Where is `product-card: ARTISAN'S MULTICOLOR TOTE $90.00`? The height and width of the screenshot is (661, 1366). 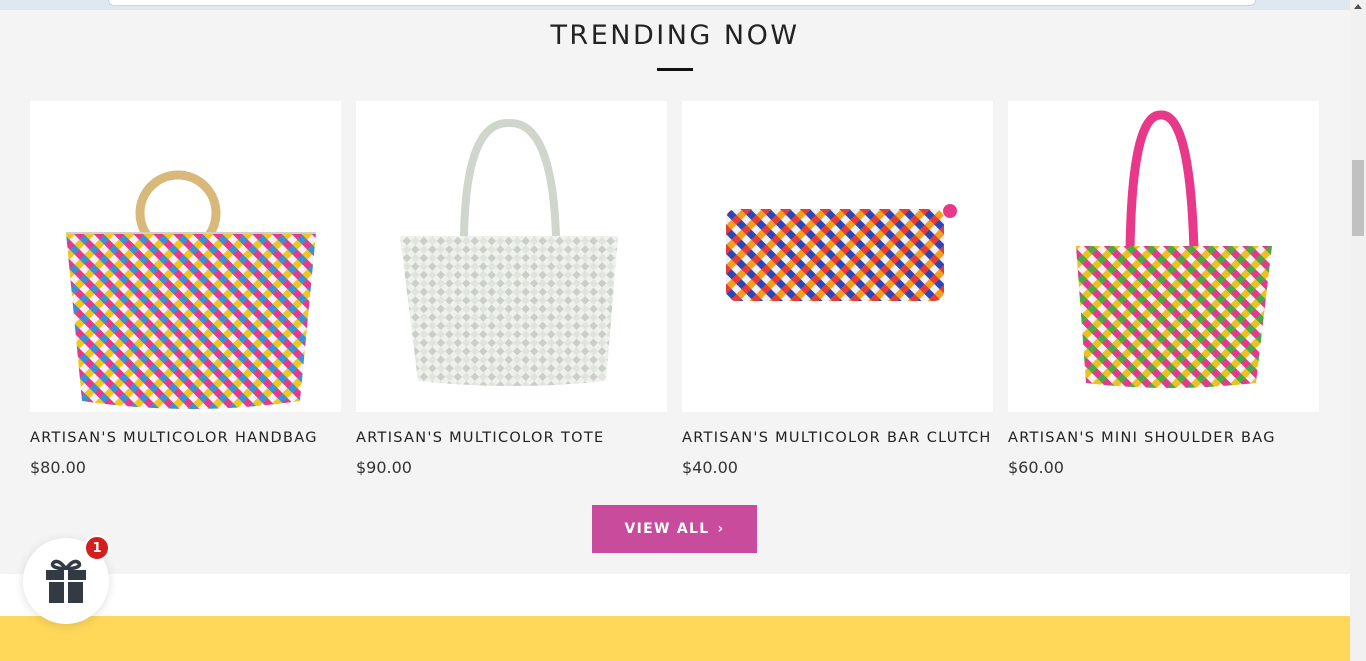 product-card: ARTISAN'S MULTICOLOR TOTE $90.00 is located at coordinates (511, 289).